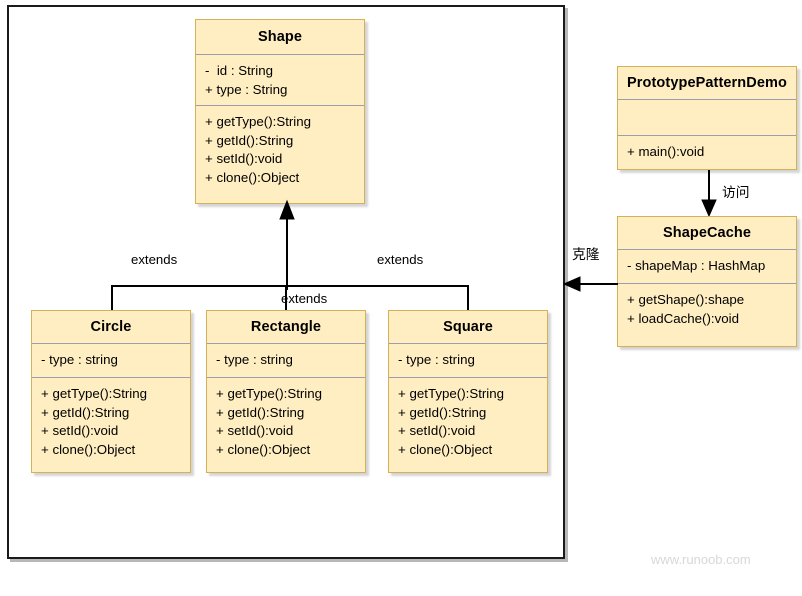 The width and height of the screenshot is (802, 596). What do you see at coordinates (112, 299) in the screenshot?
I see `generalization-leg-circle` at bounding box center [112, 299].